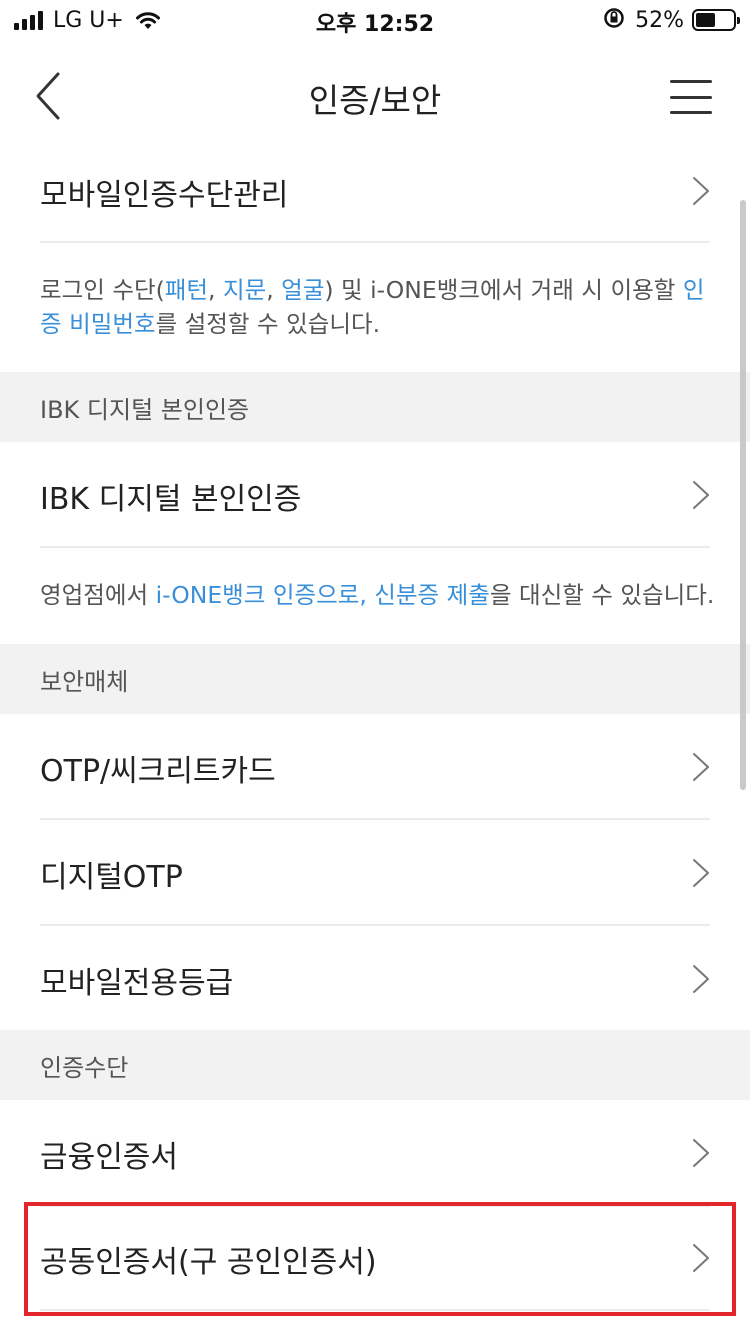  What do you see at coordinates (691, 81) in the screenshot?
I see `hamburger-menu-icon` at bounding box center [691, 81].